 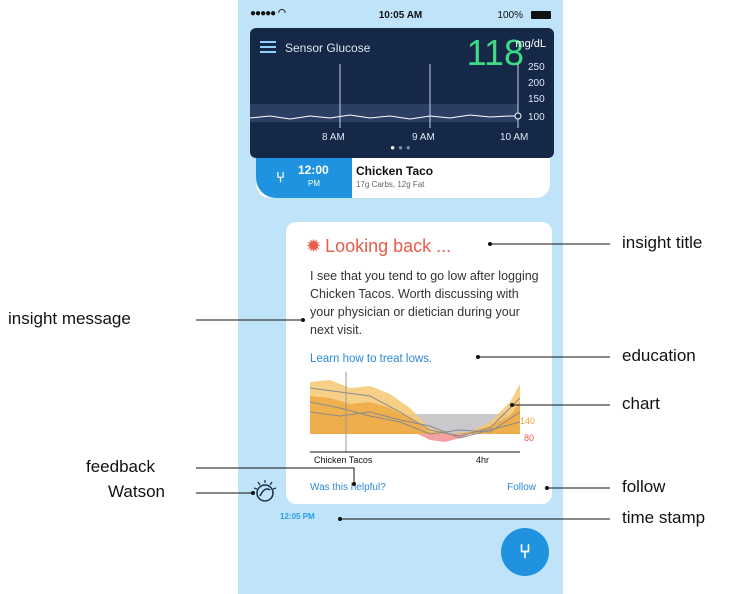 What do you see at coordinates (314, 246) in the screenshot?
I see `lightbulb-icon: ✹` at bounding box center [314, 246].